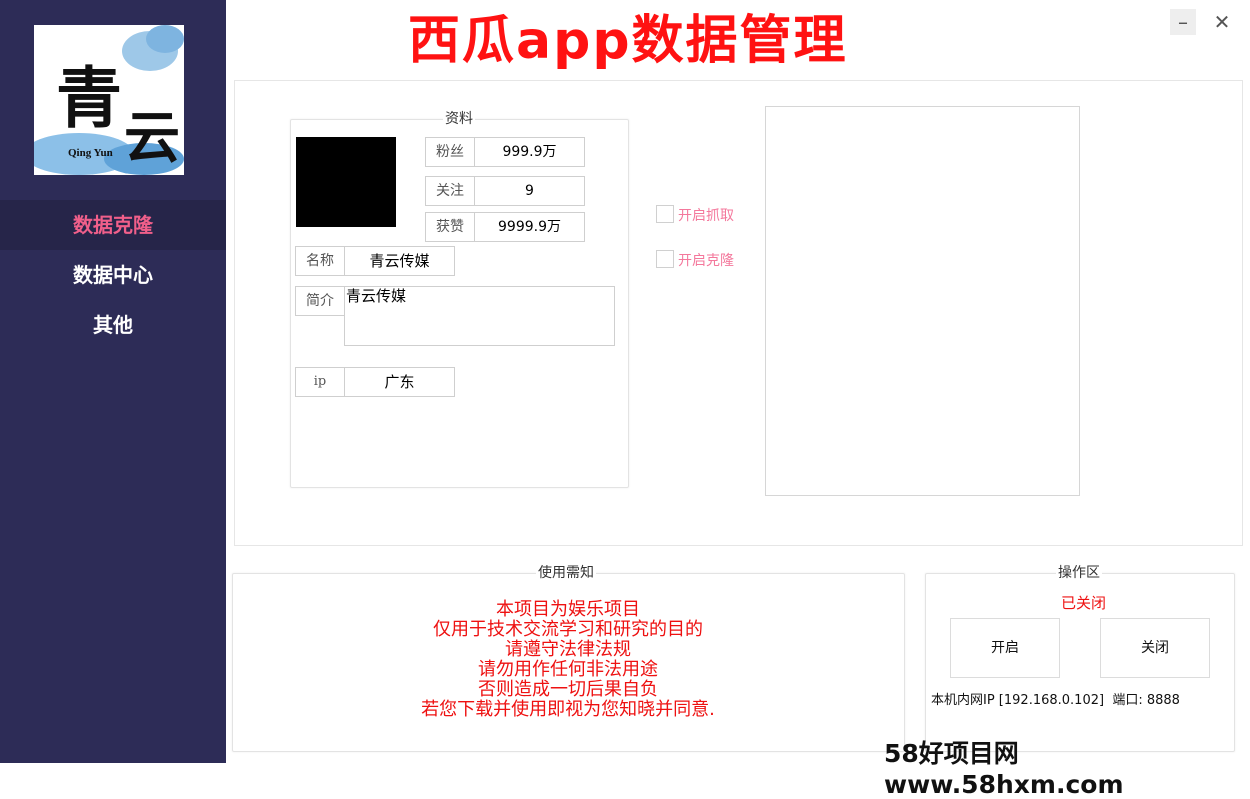  What do you see at coordinates (399, 382) in the screenshot?
I see `ip-value: 广东` at bounding box center [399, 382].